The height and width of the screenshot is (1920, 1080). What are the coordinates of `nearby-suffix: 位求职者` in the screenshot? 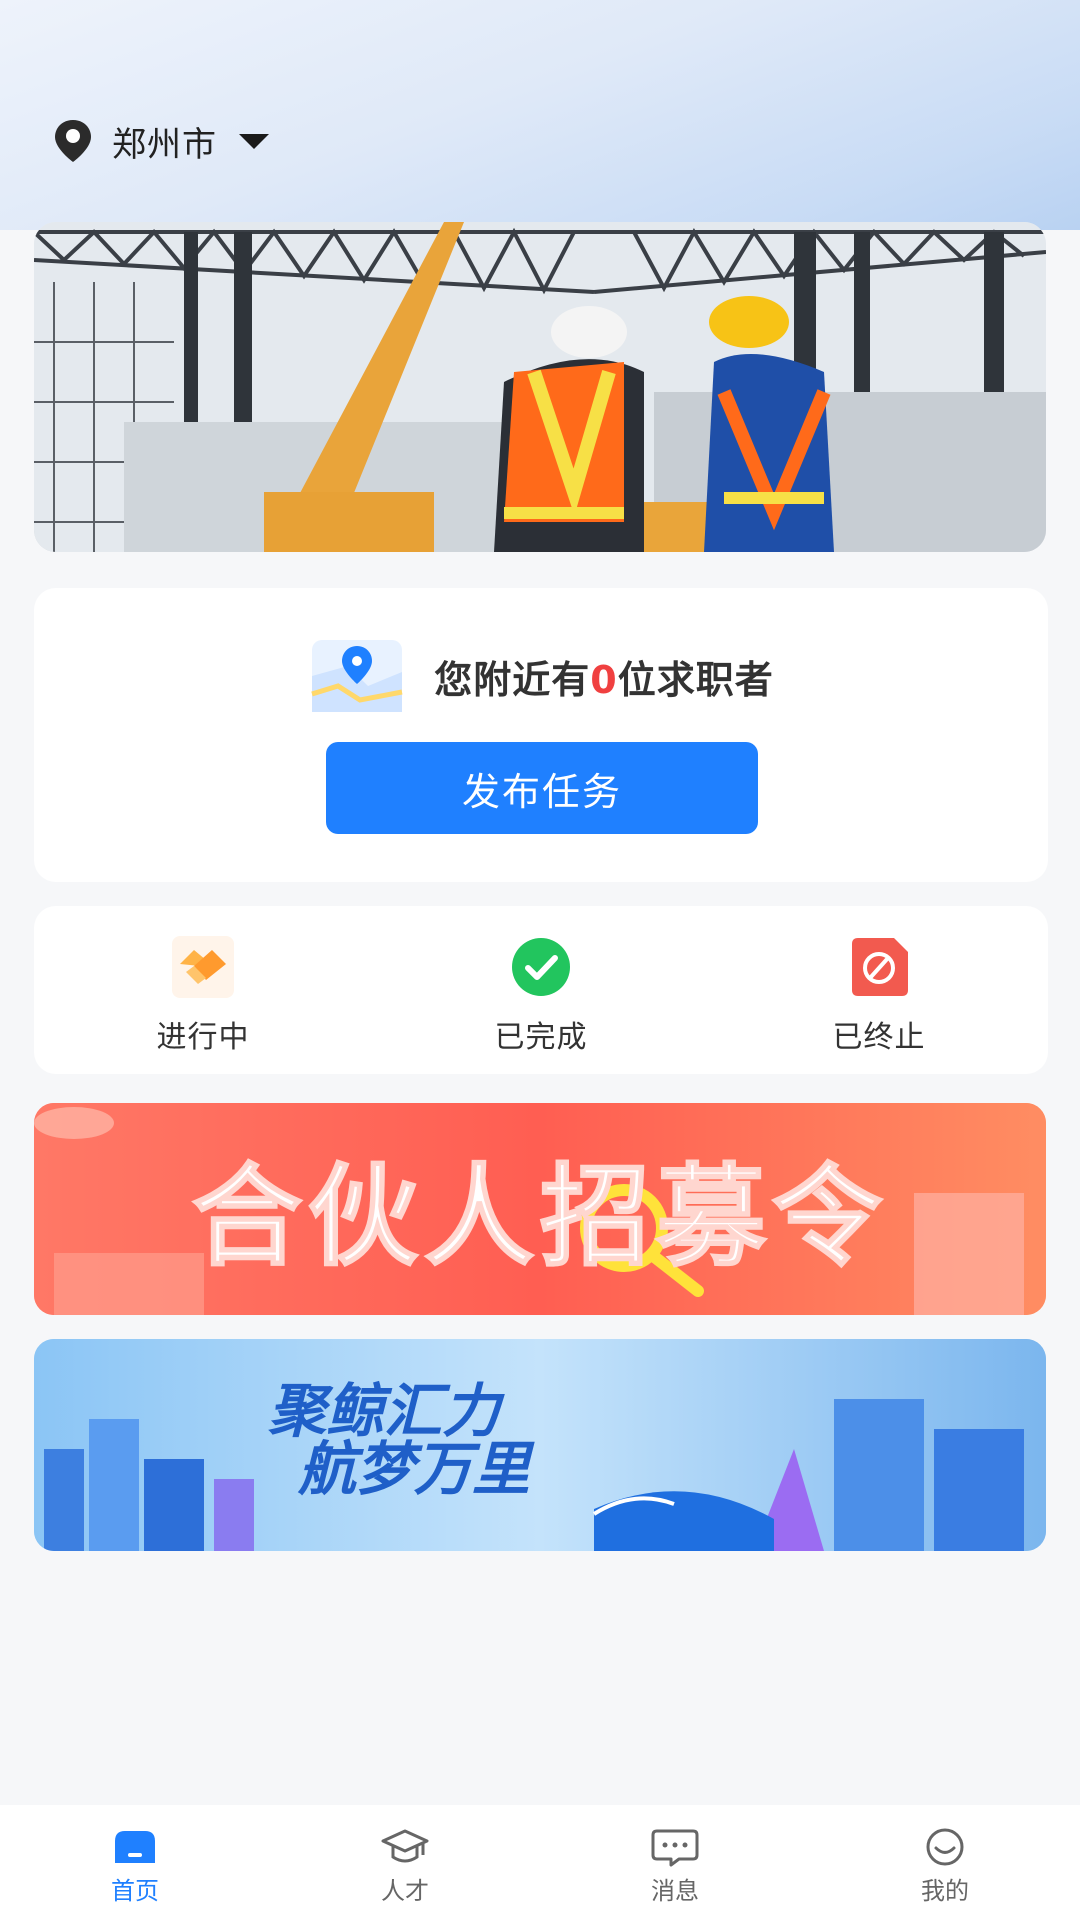 It's located at (695, 679).